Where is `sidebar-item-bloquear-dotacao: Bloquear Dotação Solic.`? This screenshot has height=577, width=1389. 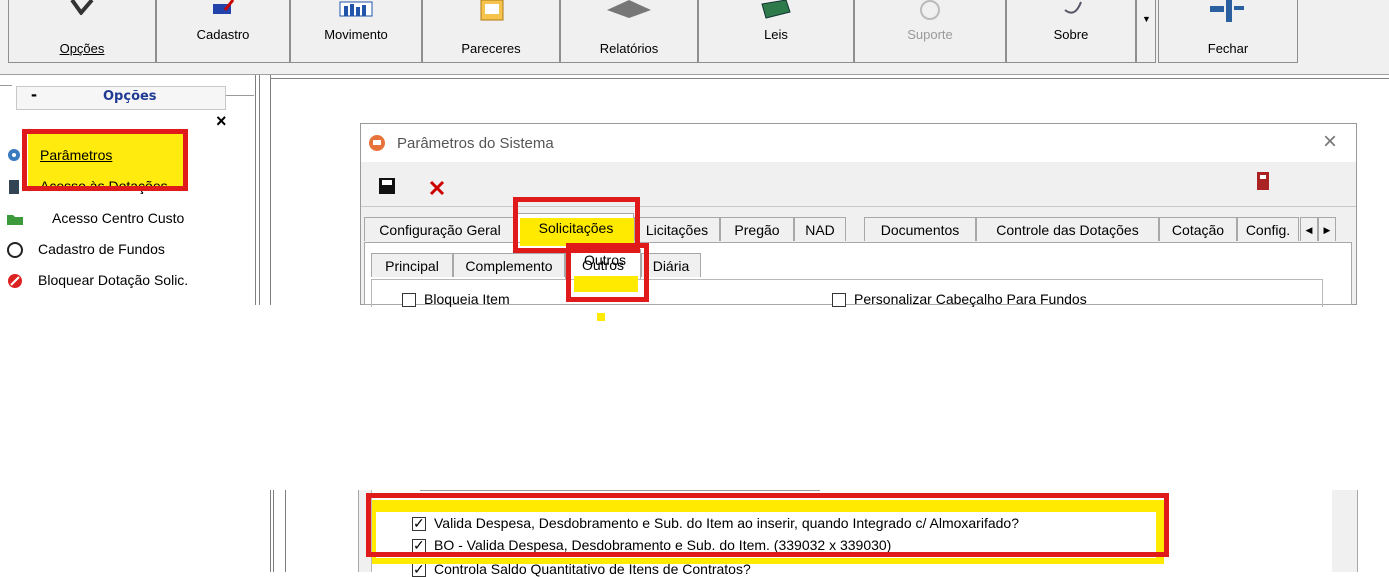
sidebar-item-bloquear-dotacao: Bloquear Dotação Solic. is located at coordinates (120, 281).